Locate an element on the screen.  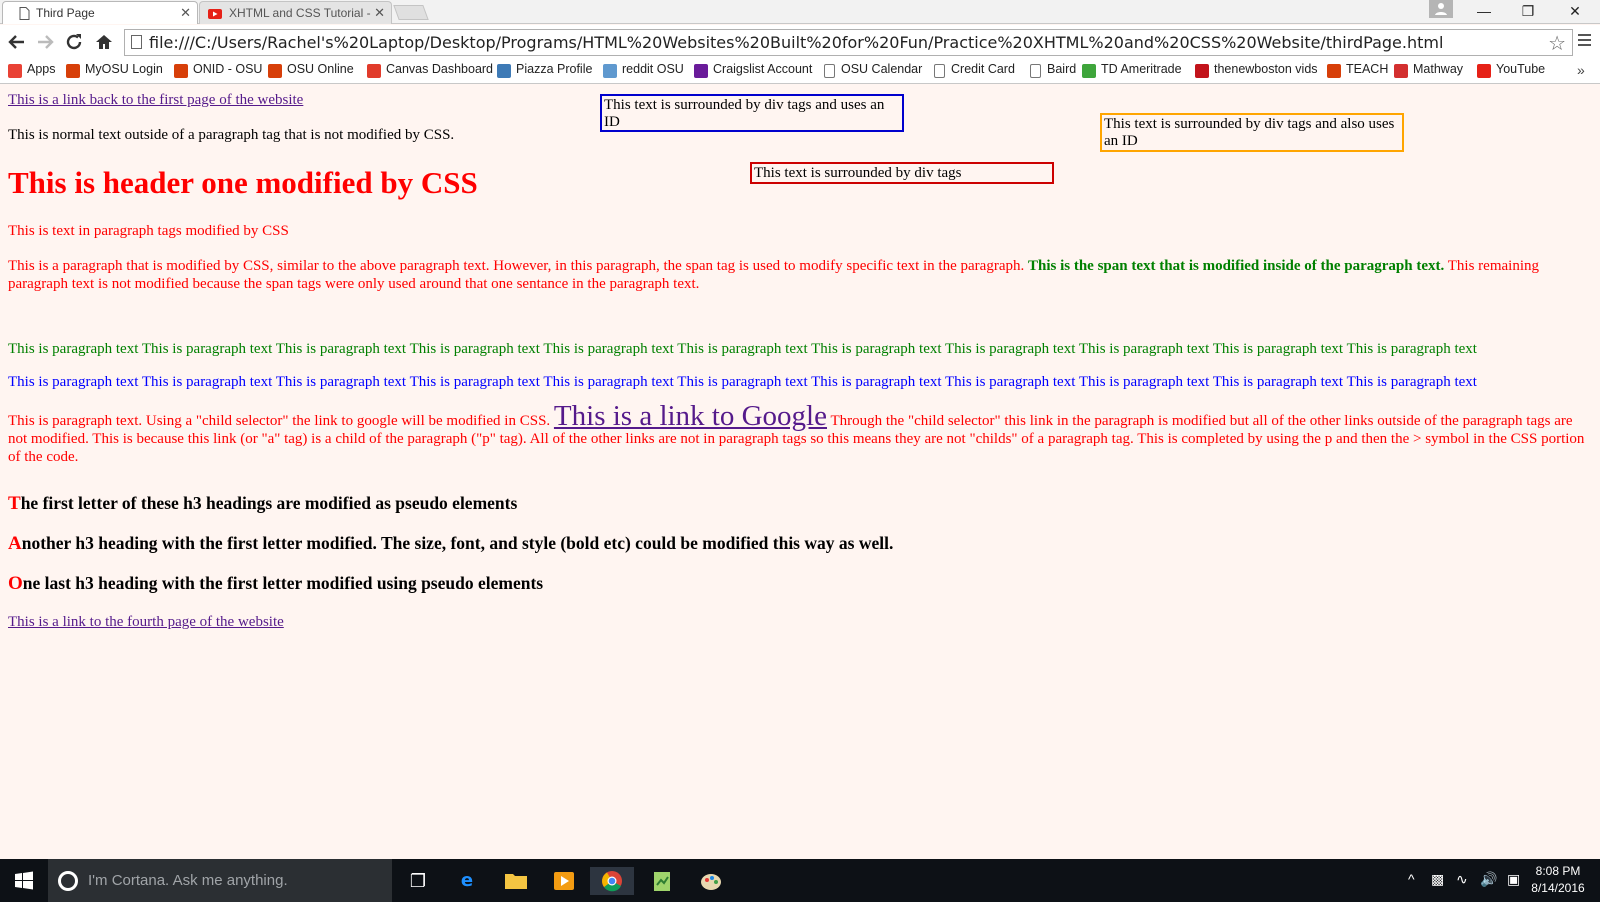
user-icon is located at coordinates (1441, 9).